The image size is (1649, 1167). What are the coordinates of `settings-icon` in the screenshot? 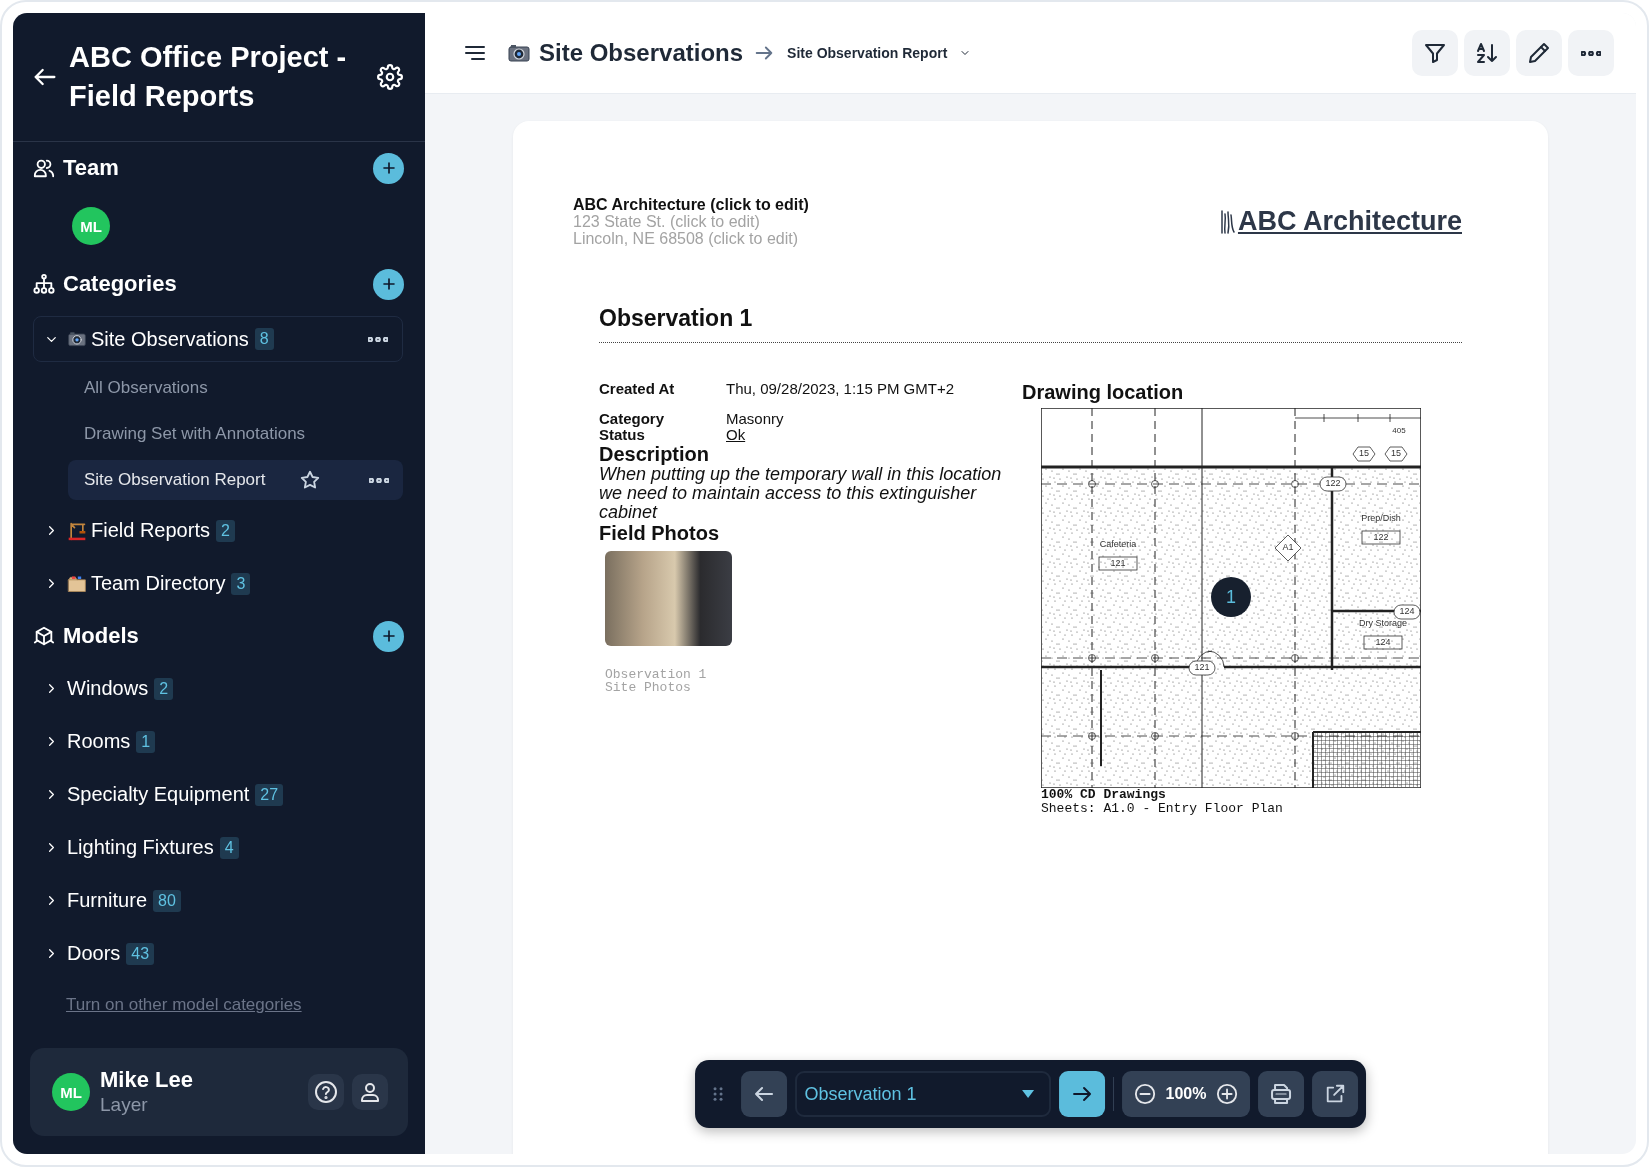 It's located at (390, 77).